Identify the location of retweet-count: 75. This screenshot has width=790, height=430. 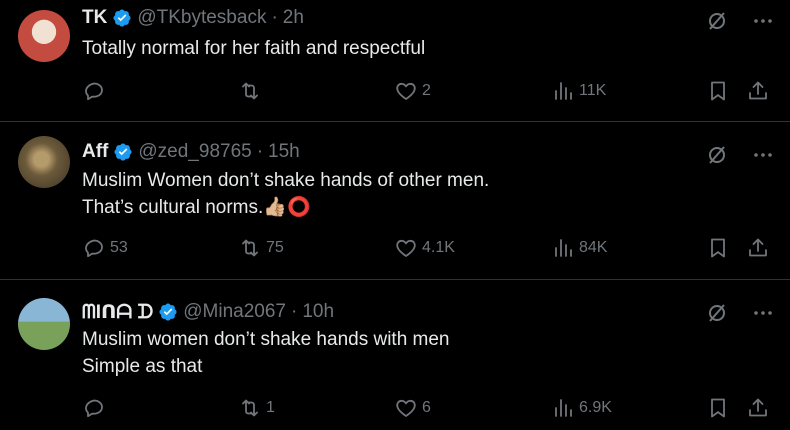
(275, 247).